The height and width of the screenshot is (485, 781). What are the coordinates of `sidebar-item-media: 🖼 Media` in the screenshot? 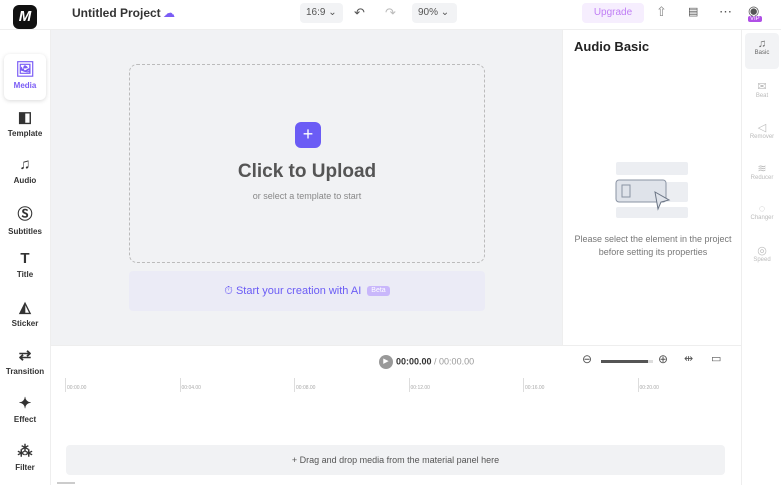 It's located at (25, 77).